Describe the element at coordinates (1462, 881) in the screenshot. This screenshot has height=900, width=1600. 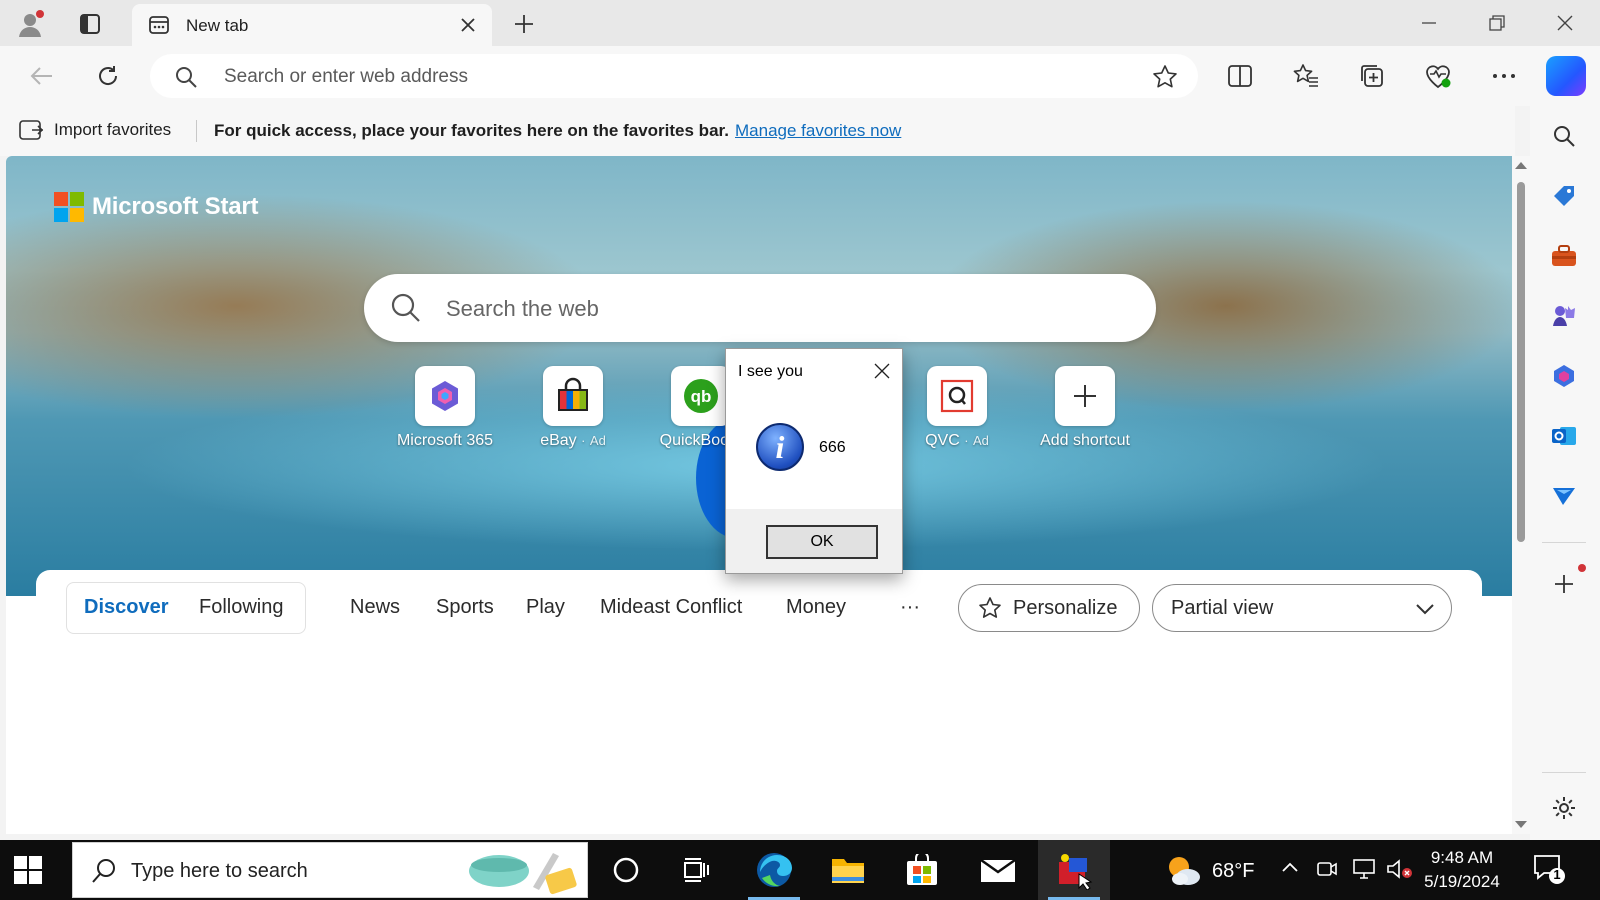
I see `clock-date: 5/19/2024` at that location.